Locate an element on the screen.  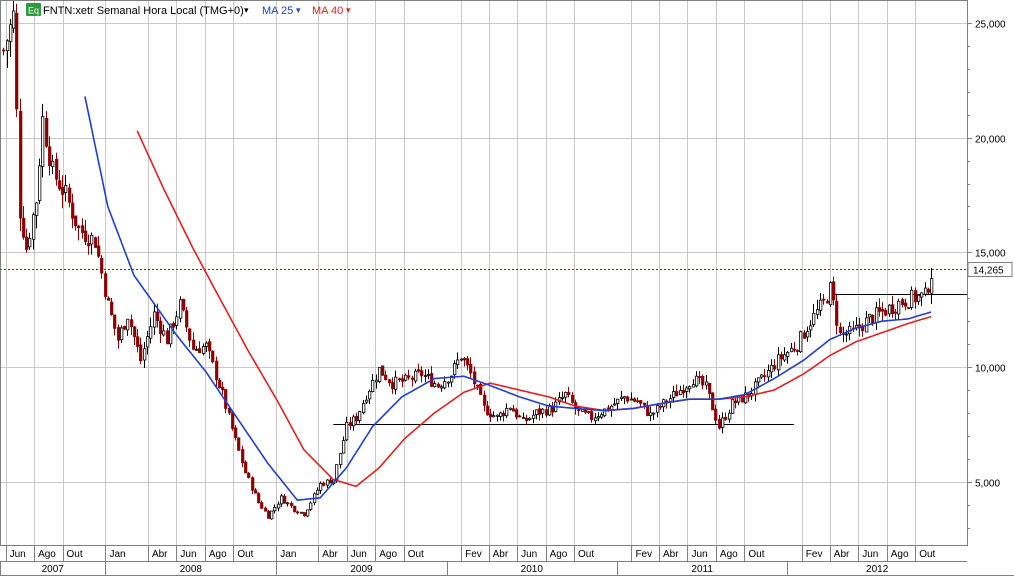
ma25-dropdown-icon: ▾ is located at coordinates (298, 10).